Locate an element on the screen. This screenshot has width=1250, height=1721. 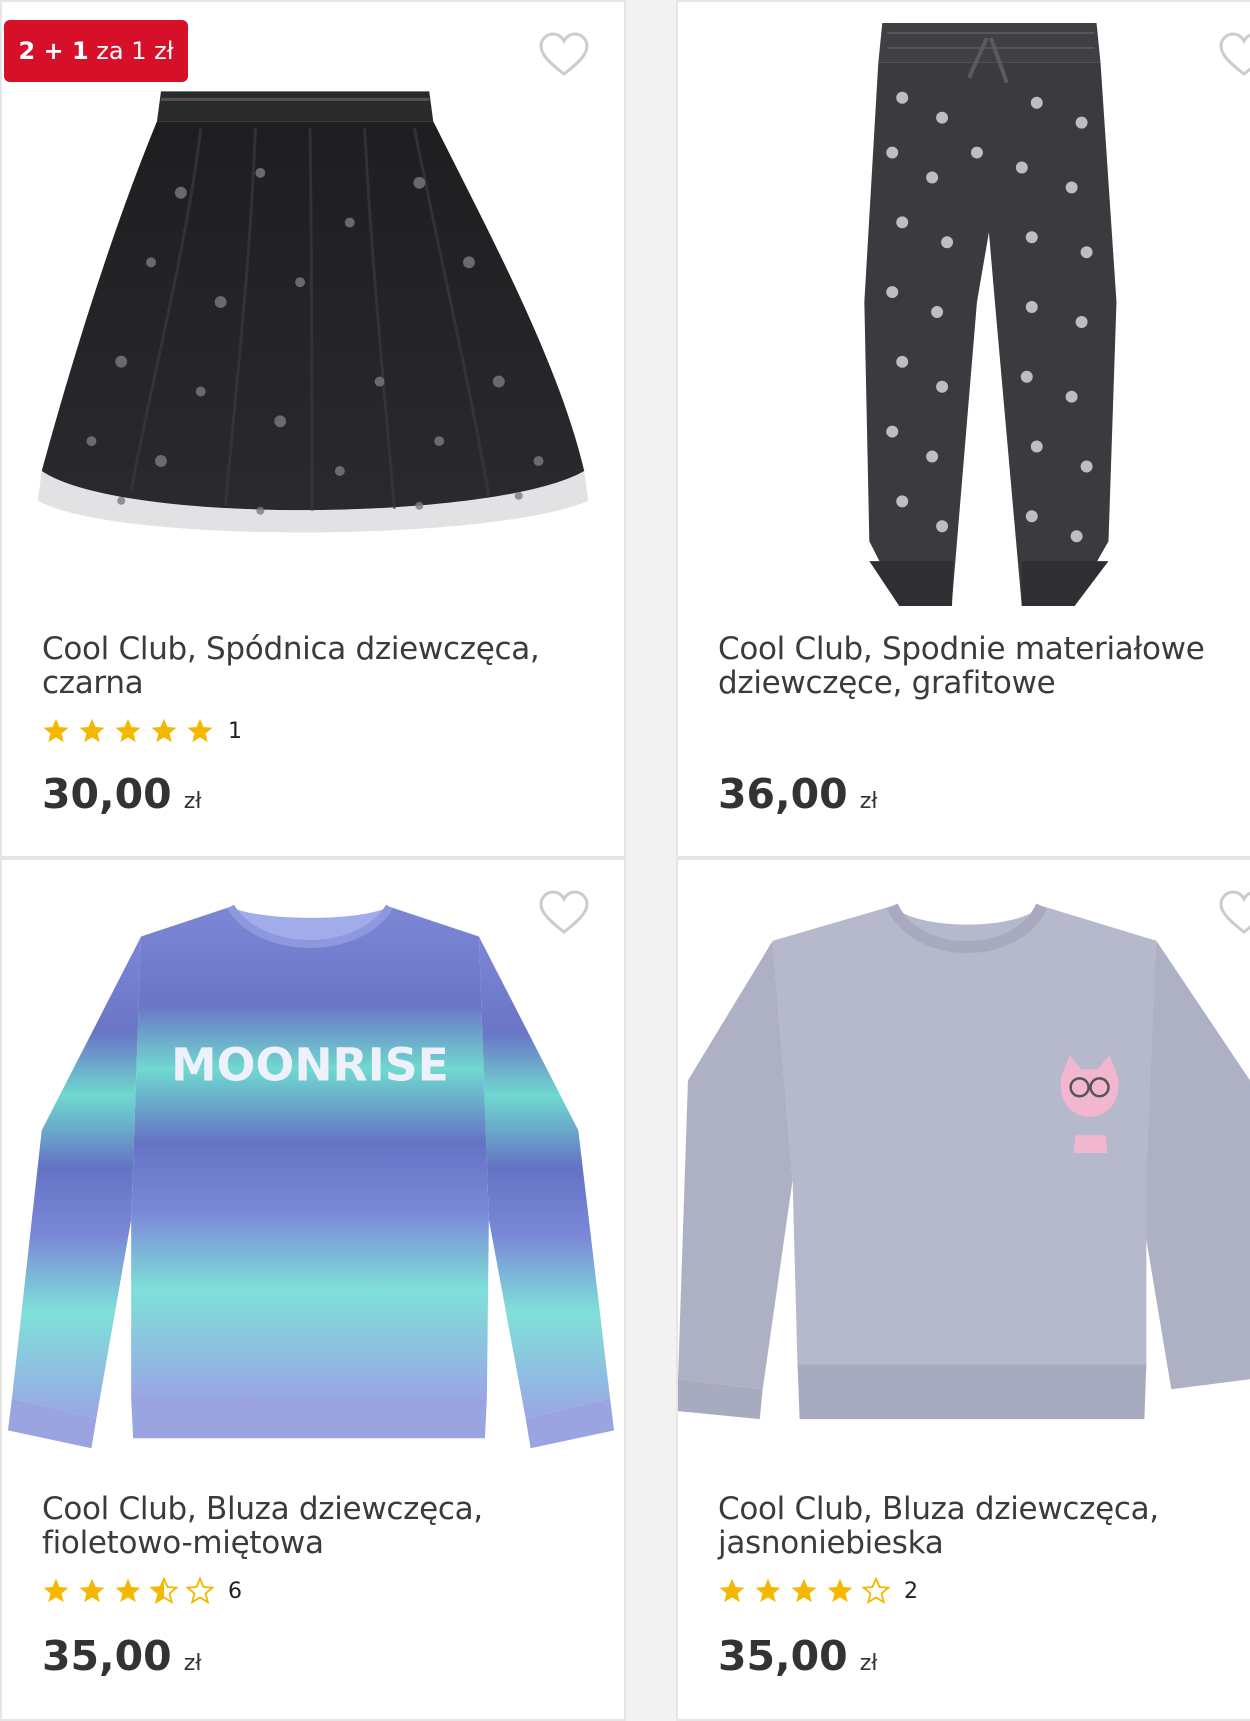
promo-badge-rest: za 1 zł is located at coordinates (135, 51).